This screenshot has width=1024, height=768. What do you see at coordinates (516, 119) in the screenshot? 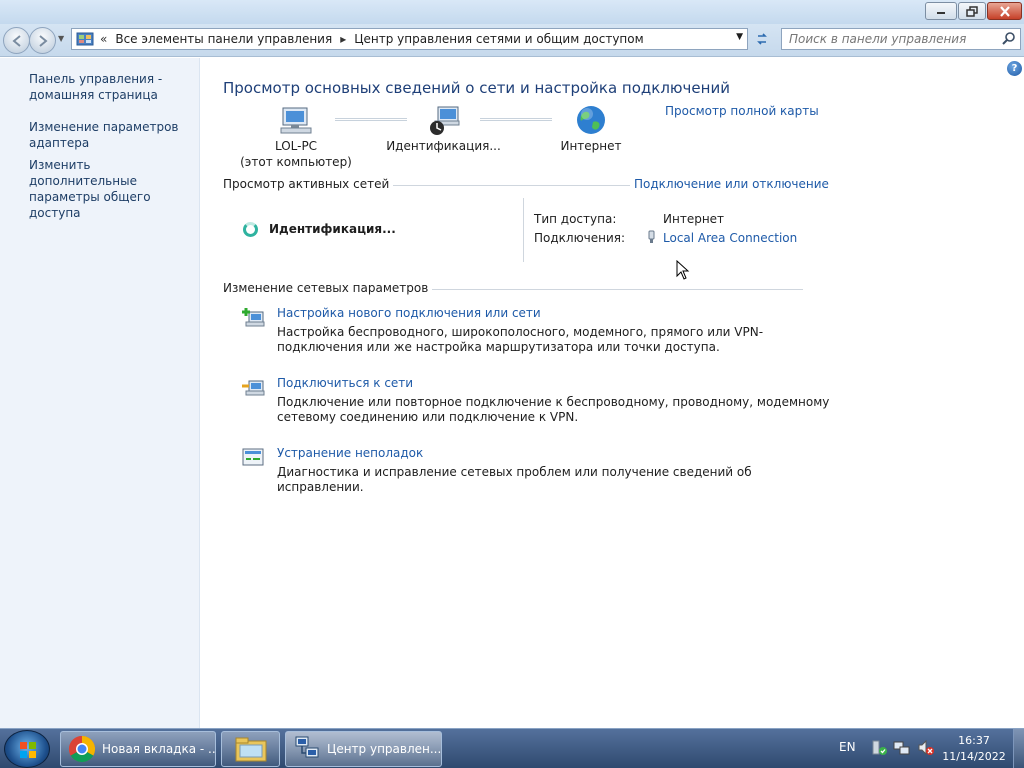
I see `map-connector-line` at bounding box center [516, 119].